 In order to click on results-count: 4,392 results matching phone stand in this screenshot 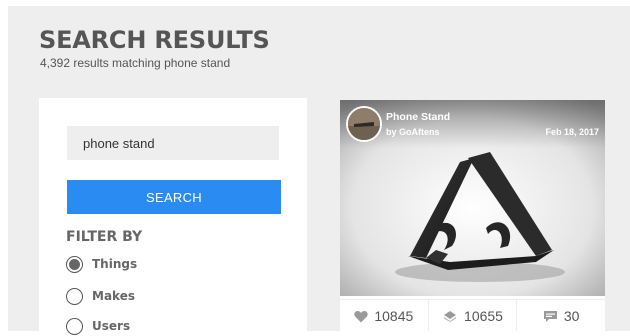, I will do `click(135, 63)`.